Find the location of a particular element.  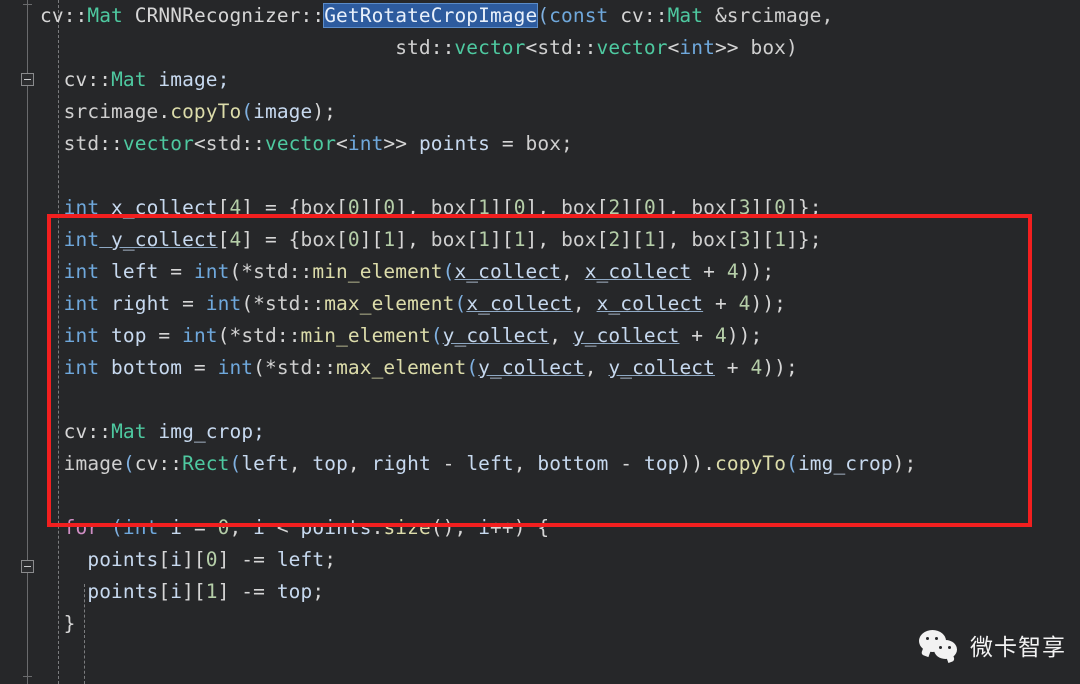

code-token: ; is located at coordinates (241, 527).